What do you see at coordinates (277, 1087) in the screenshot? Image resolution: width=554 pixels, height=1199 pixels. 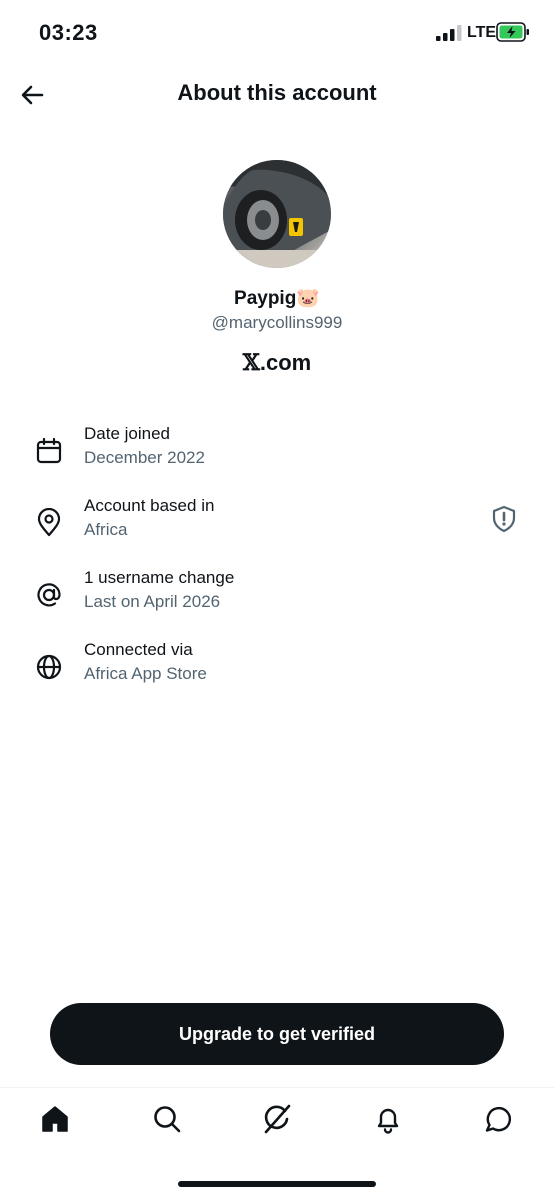 I see `nav-divider` at bounding box center [277, 1087].